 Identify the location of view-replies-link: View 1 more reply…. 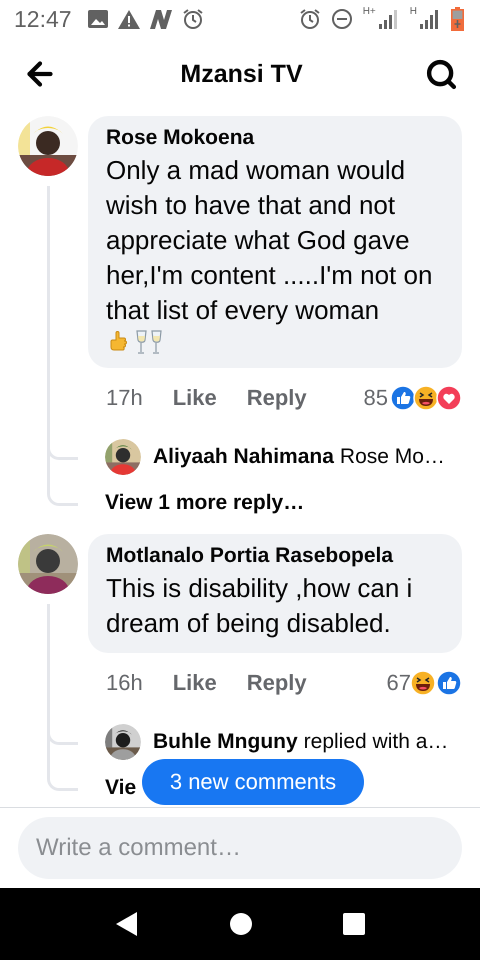
(204, 503).